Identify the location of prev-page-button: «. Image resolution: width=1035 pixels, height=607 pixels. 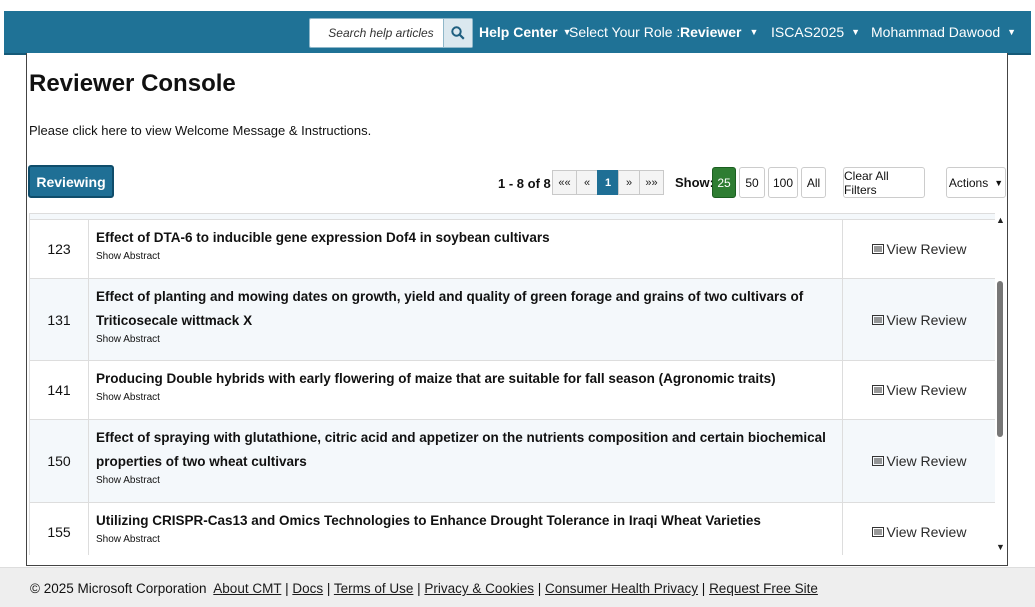
(587, 182).